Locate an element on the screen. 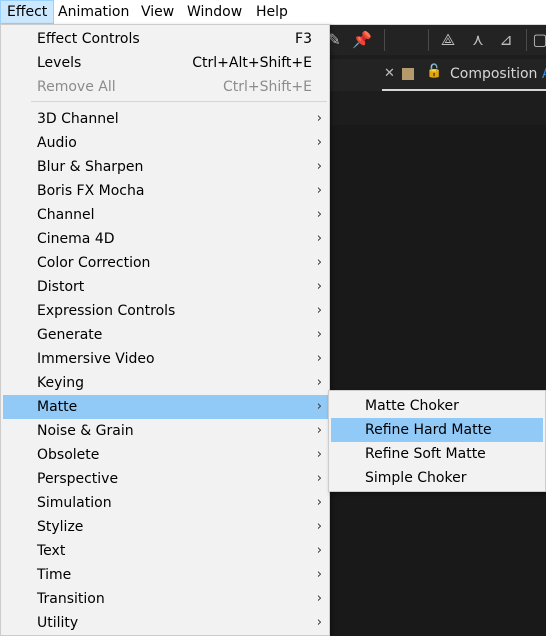  menu-item-simulation: Simulation › is located at coordinates (165, 503).